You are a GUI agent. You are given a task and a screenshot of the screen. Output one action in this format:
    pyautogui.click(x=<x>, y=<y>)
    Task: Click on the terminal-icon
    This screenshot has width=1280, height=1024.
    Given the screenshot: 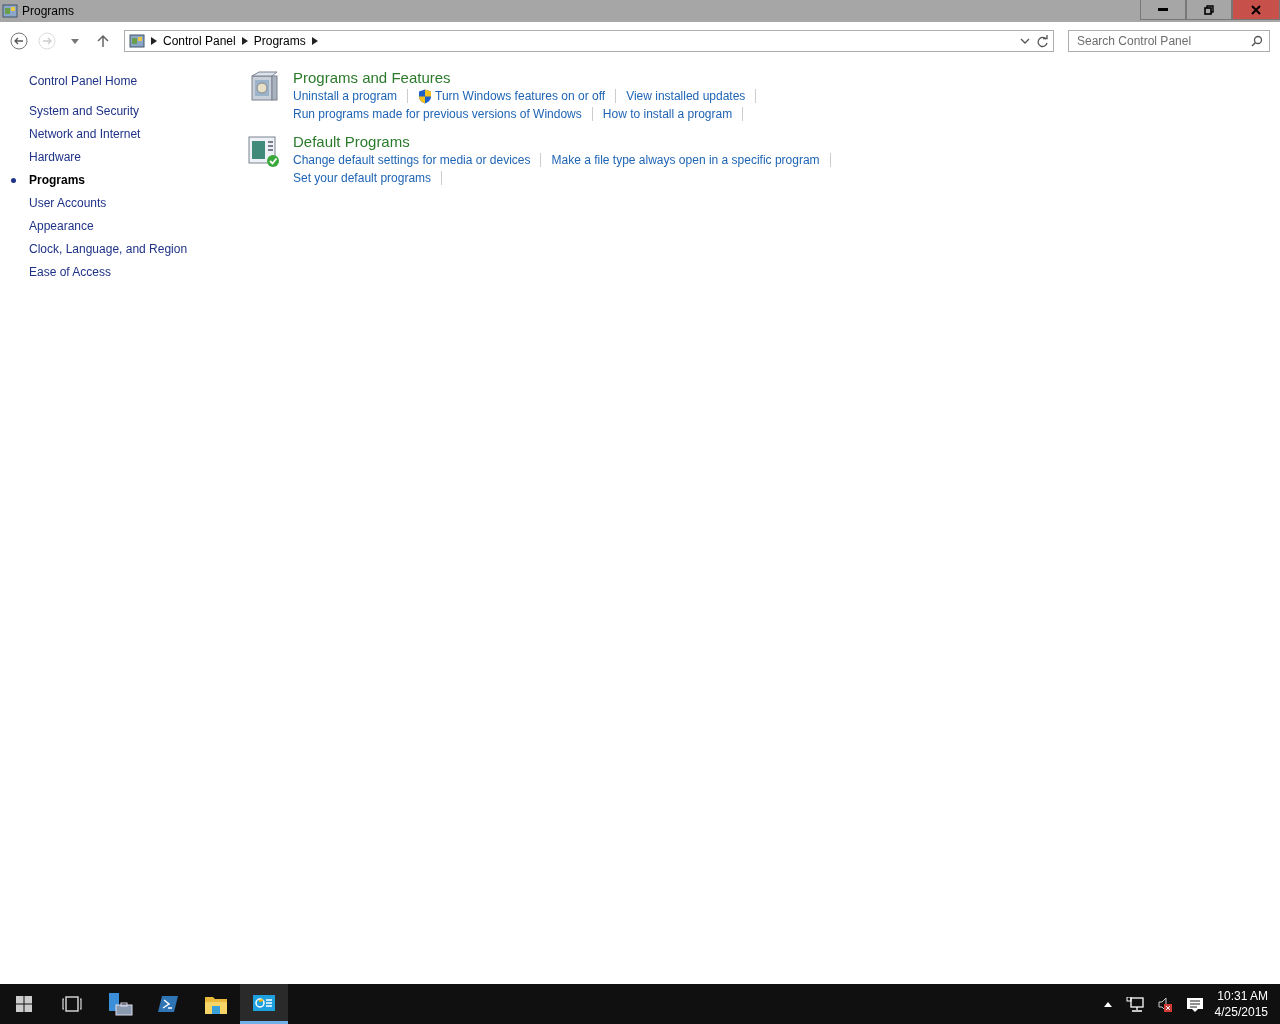 What is the action you would take?
    pyautogui.click(x=168, y=1004)
    